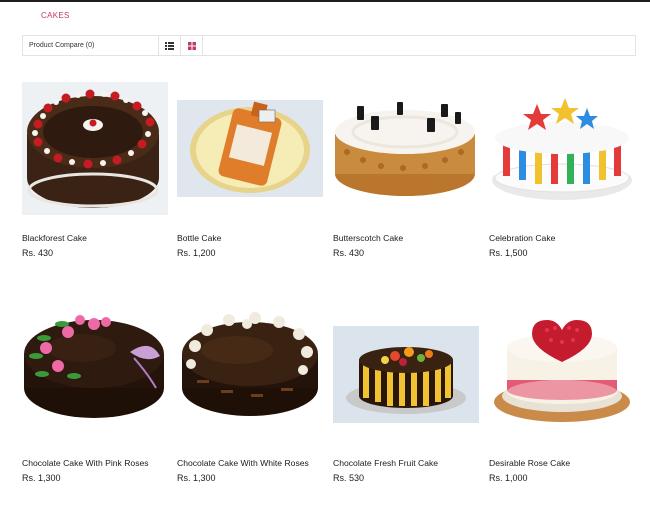  Describe the element at coordinates (385, 463) in the screenshot. I see `product-name: Chocolate Fresh Fruit Cake` at that location.